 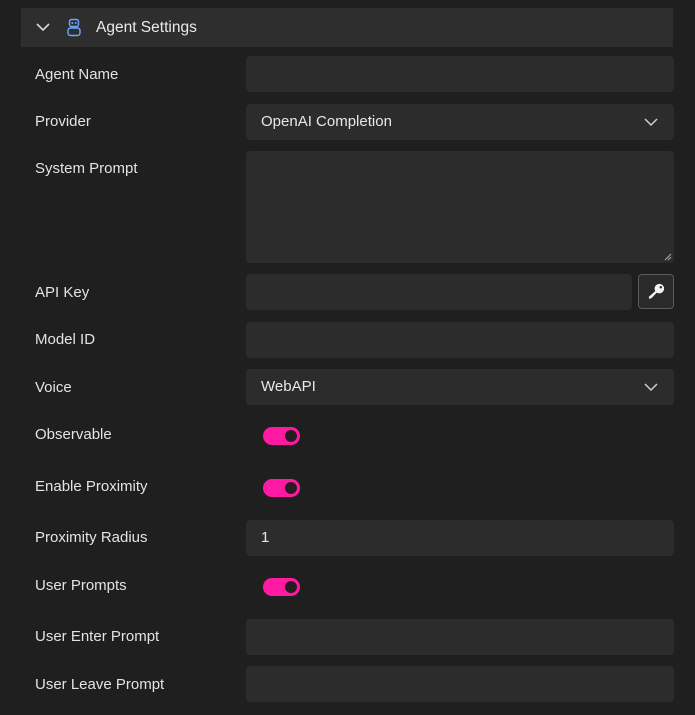 What do you see at coordinates (53, 387) in the screenshot?
I see `voice-label: Voice` at bounding box center [53, 387].